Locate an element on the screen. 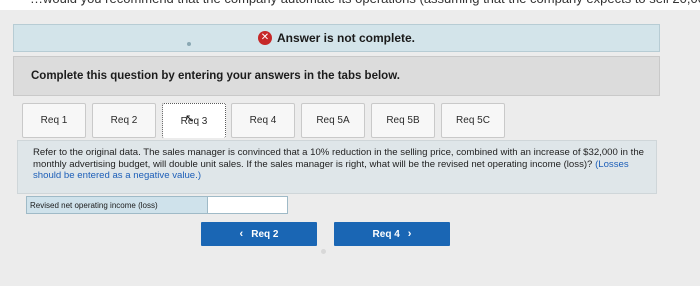  tab-req-5a: Req 5A is located at coordinates (333, 120).